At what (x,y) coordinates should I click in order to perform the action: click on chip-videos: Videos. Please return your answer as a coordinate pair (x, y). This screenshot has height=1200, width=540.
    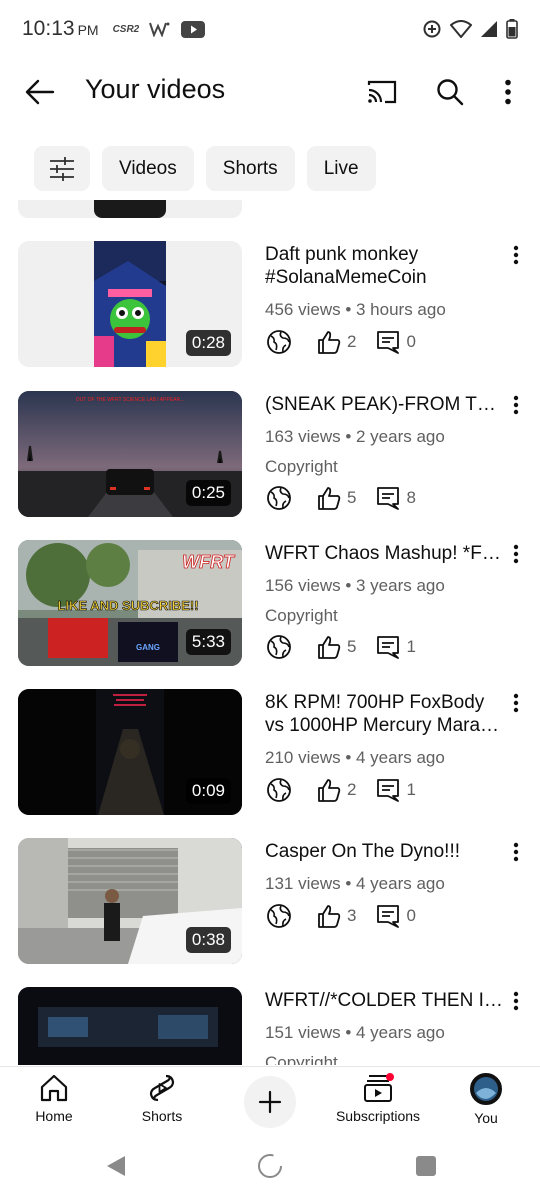
    Looking at the image, I should click on (148, 168).